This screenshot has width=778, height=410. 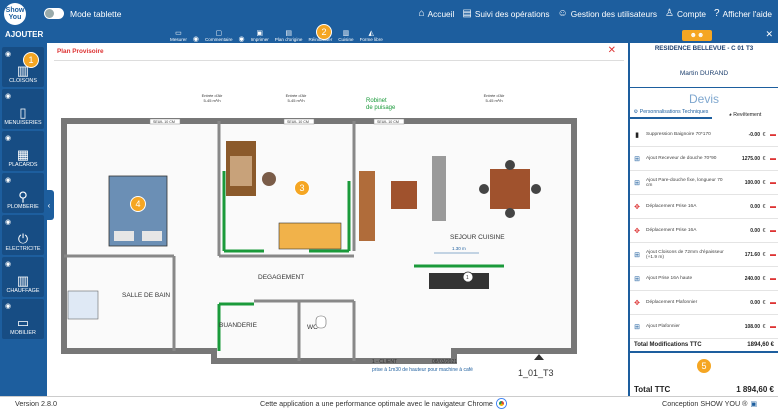 What do you see at coordinates (381, 108) in the screenshot?
I see `robinet-label: de puisage` at bounding box center [381, 108].